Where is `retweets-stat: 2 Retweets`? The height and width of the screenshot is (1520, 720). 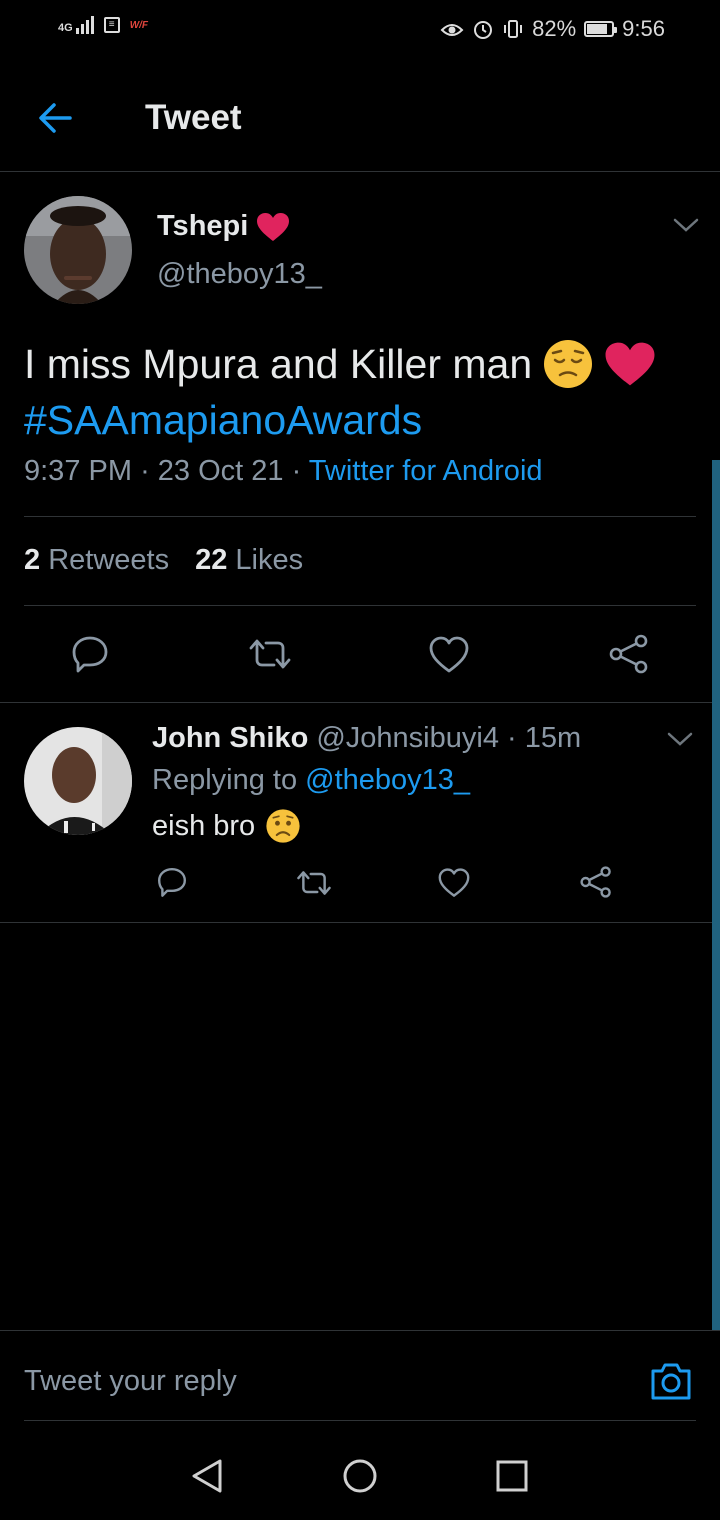
retweets-stat: 2 Retweets is located at coordinates (96, 560).